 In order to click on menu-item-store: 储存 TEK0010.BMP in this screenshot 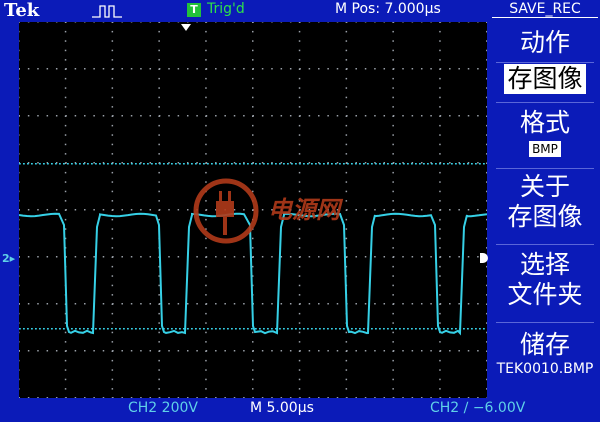, I will do `click(545, 354)`.